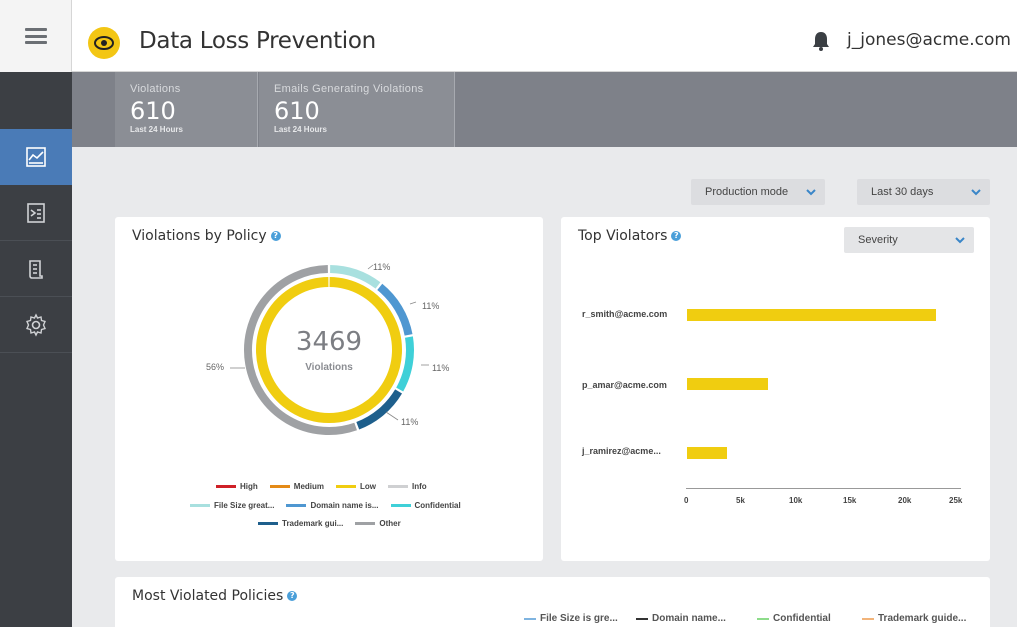  Describe the element at coordinates (208, 596) in the screenshot. I see `card-title-text: Most Violated Policies` at that location.